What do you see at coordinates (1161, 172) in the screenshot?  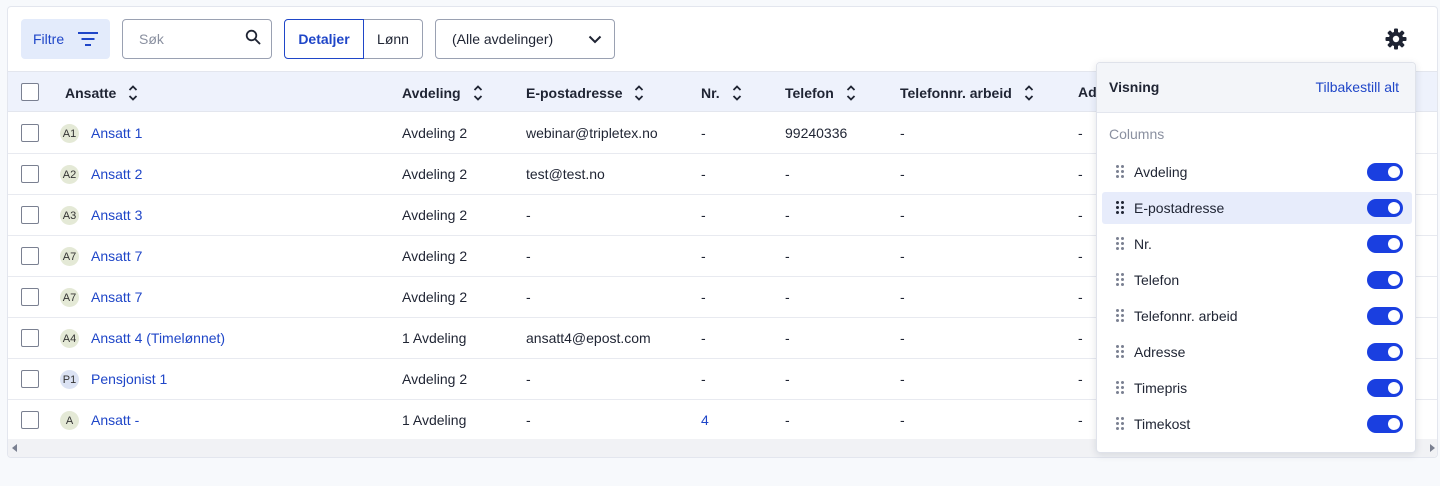 I see `column-option-label: Avdeling` at bounding box center [1161, 172].